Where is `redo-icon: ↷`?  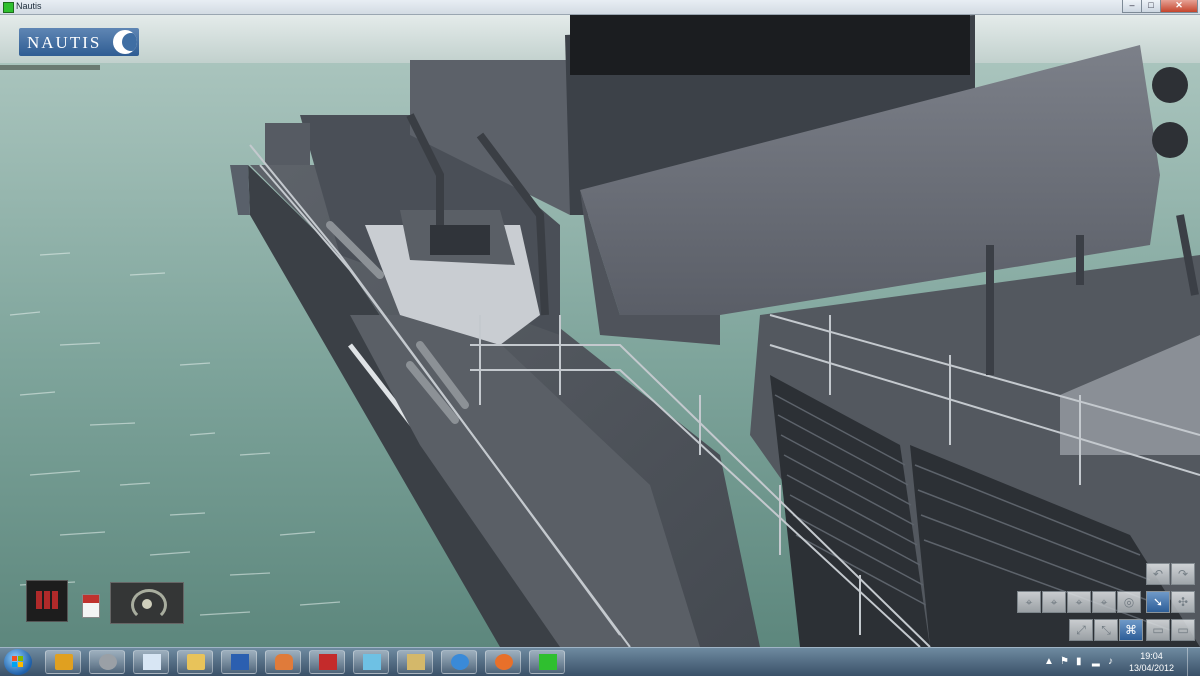 redo-icon: ↷ is located at coordinates (1183, 574).